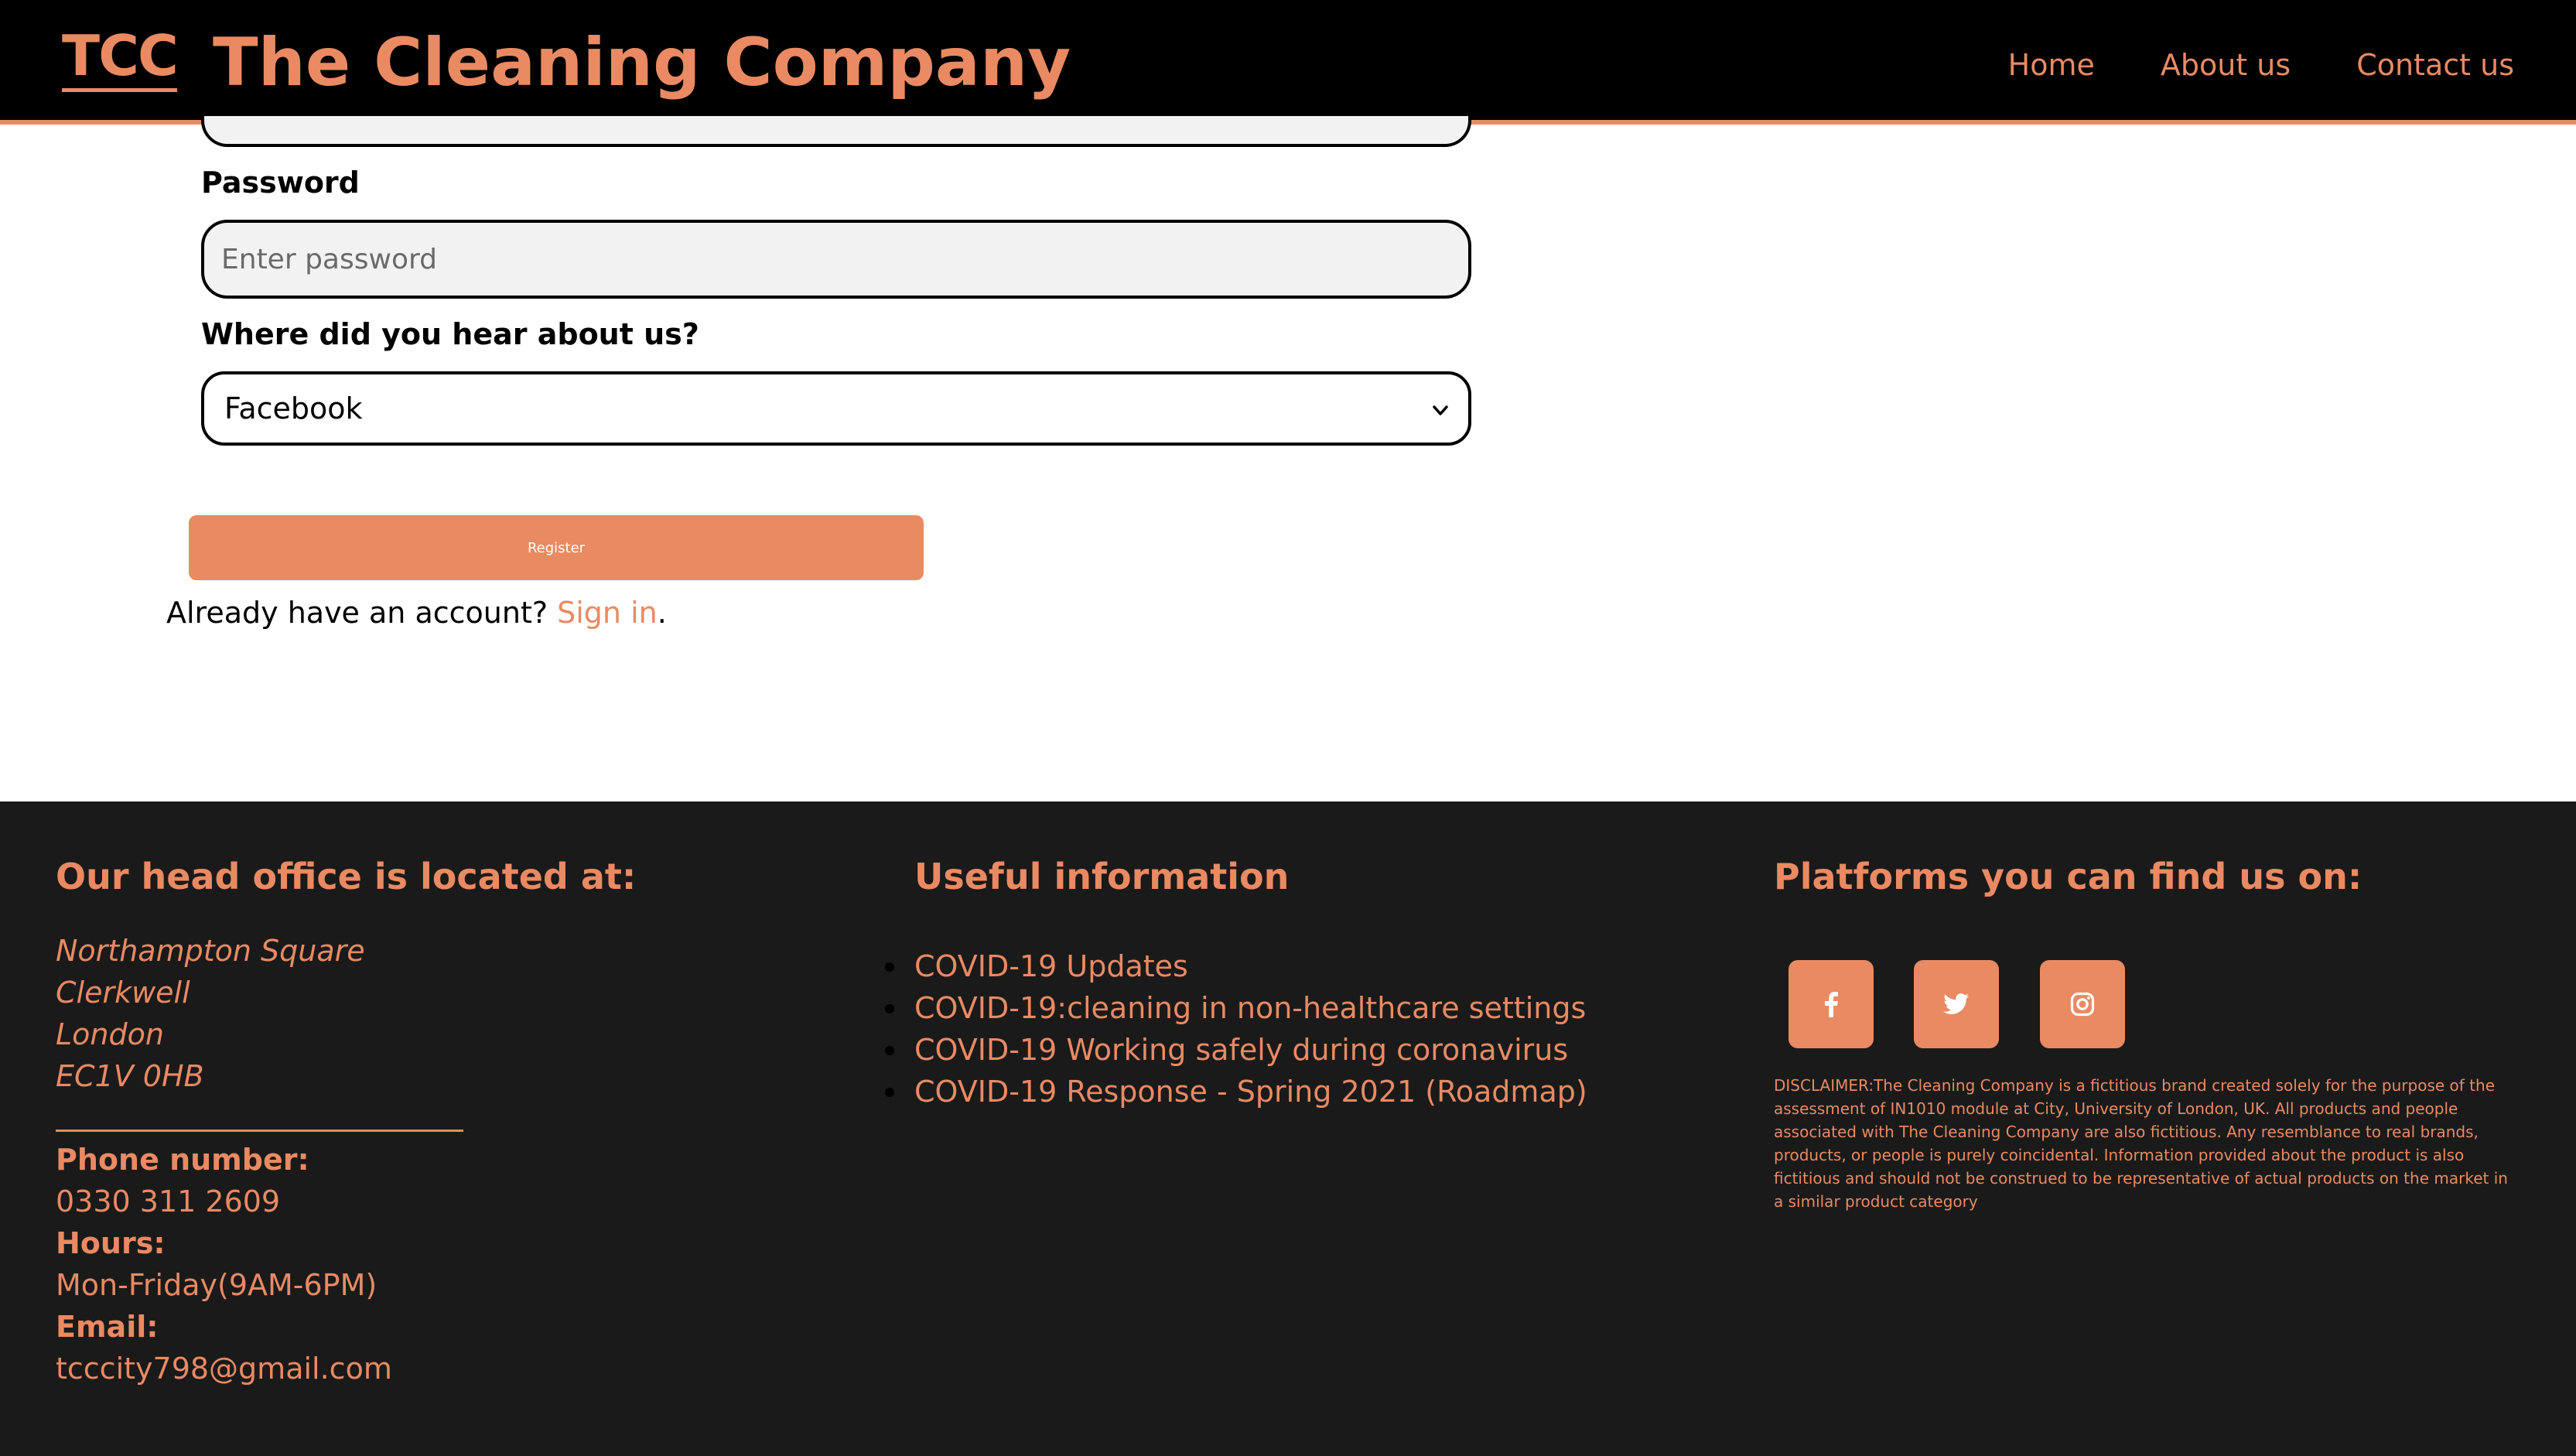 Image resolution: width=2576 pixels, height=1456 pixels. Describe the element at coordinates (662, 613) in the screenshot. I see `signin-suffix: .` at that location.